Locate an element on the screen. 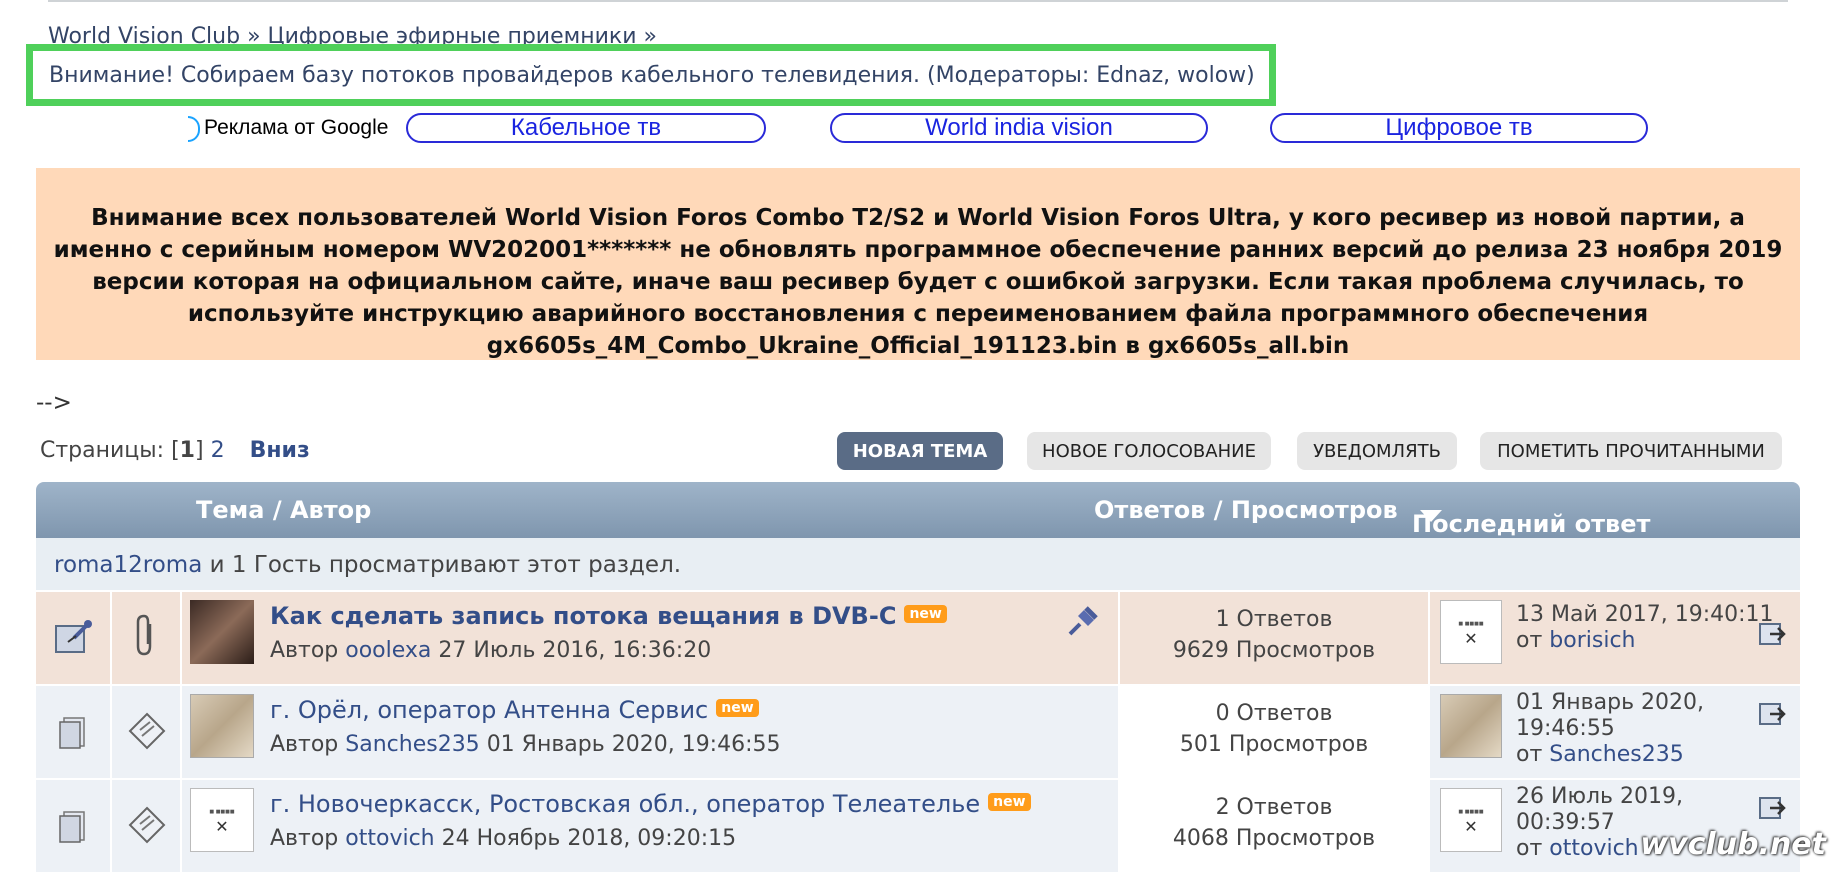  author-link: Sanches235 is located at coordinates (412, 744).